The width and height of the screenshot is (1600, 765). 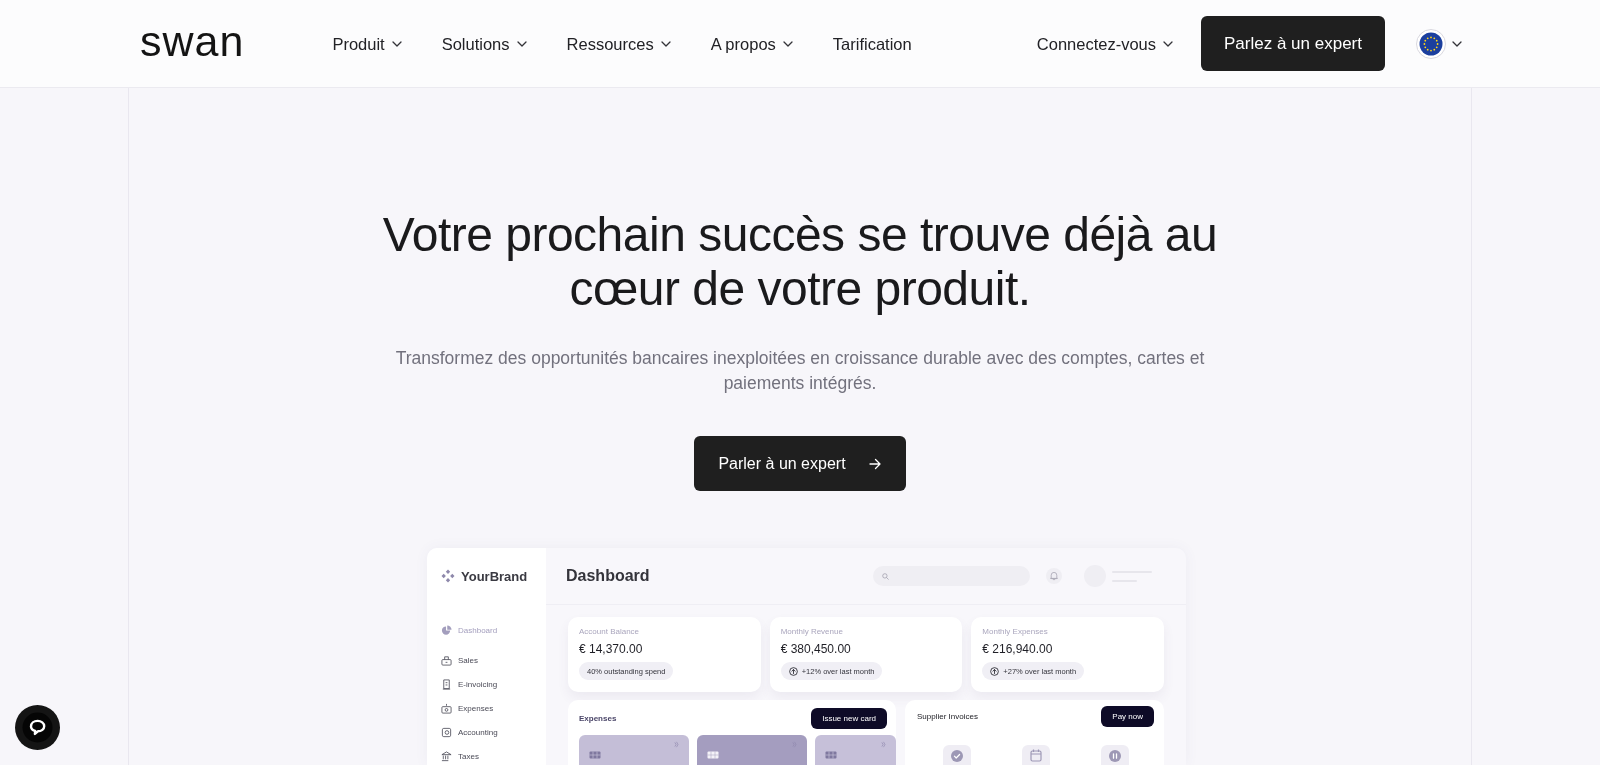 What do you see at coordinates (1035, 755) in the screenshot?
I see `calendar-icon` at bounding box center [1035, 755].